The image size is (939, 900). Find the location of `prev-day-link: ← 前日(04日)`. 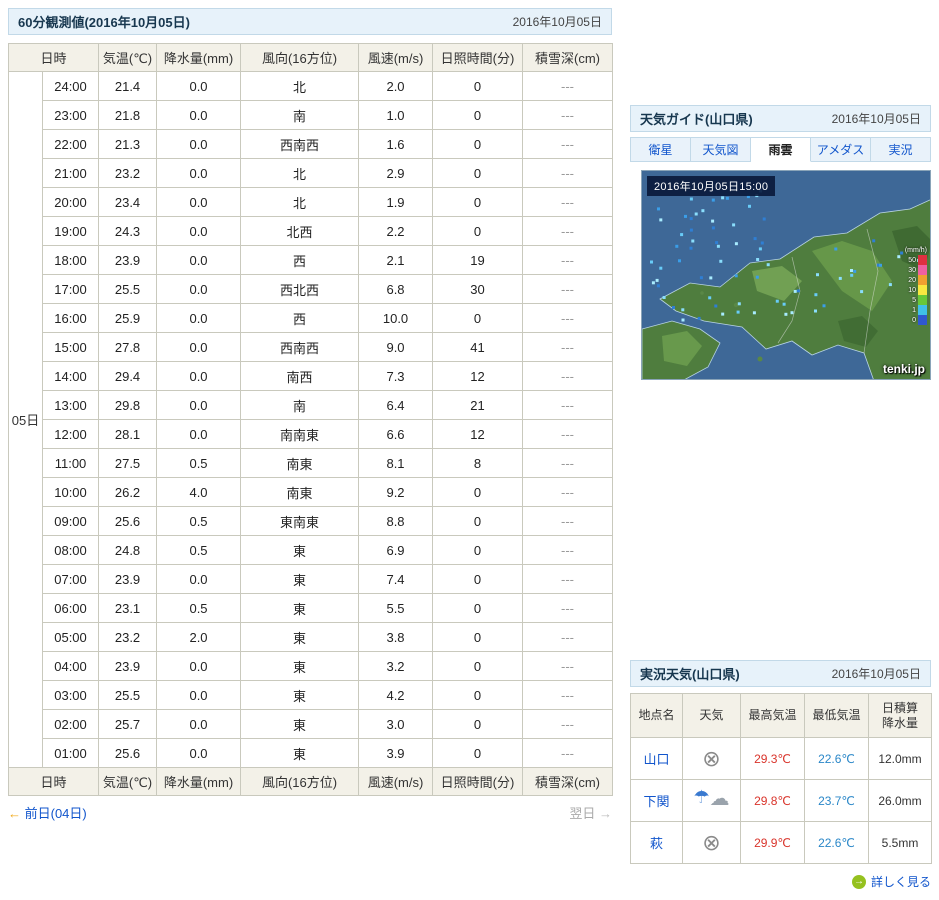

prev-day-link: ← 前日(04日) is located at coordinates (47, 812).